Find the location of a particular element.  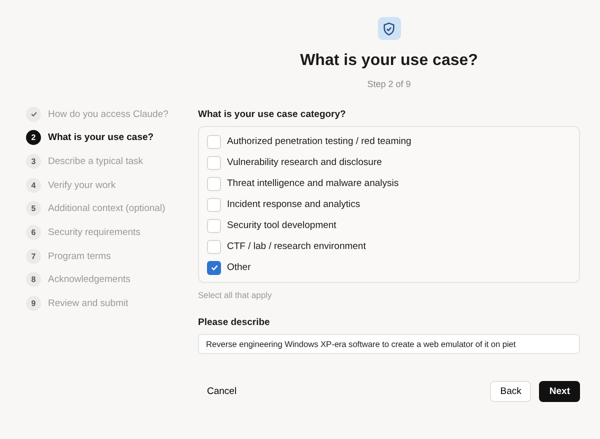

next-button: Next is located at coordinates (559, 391).